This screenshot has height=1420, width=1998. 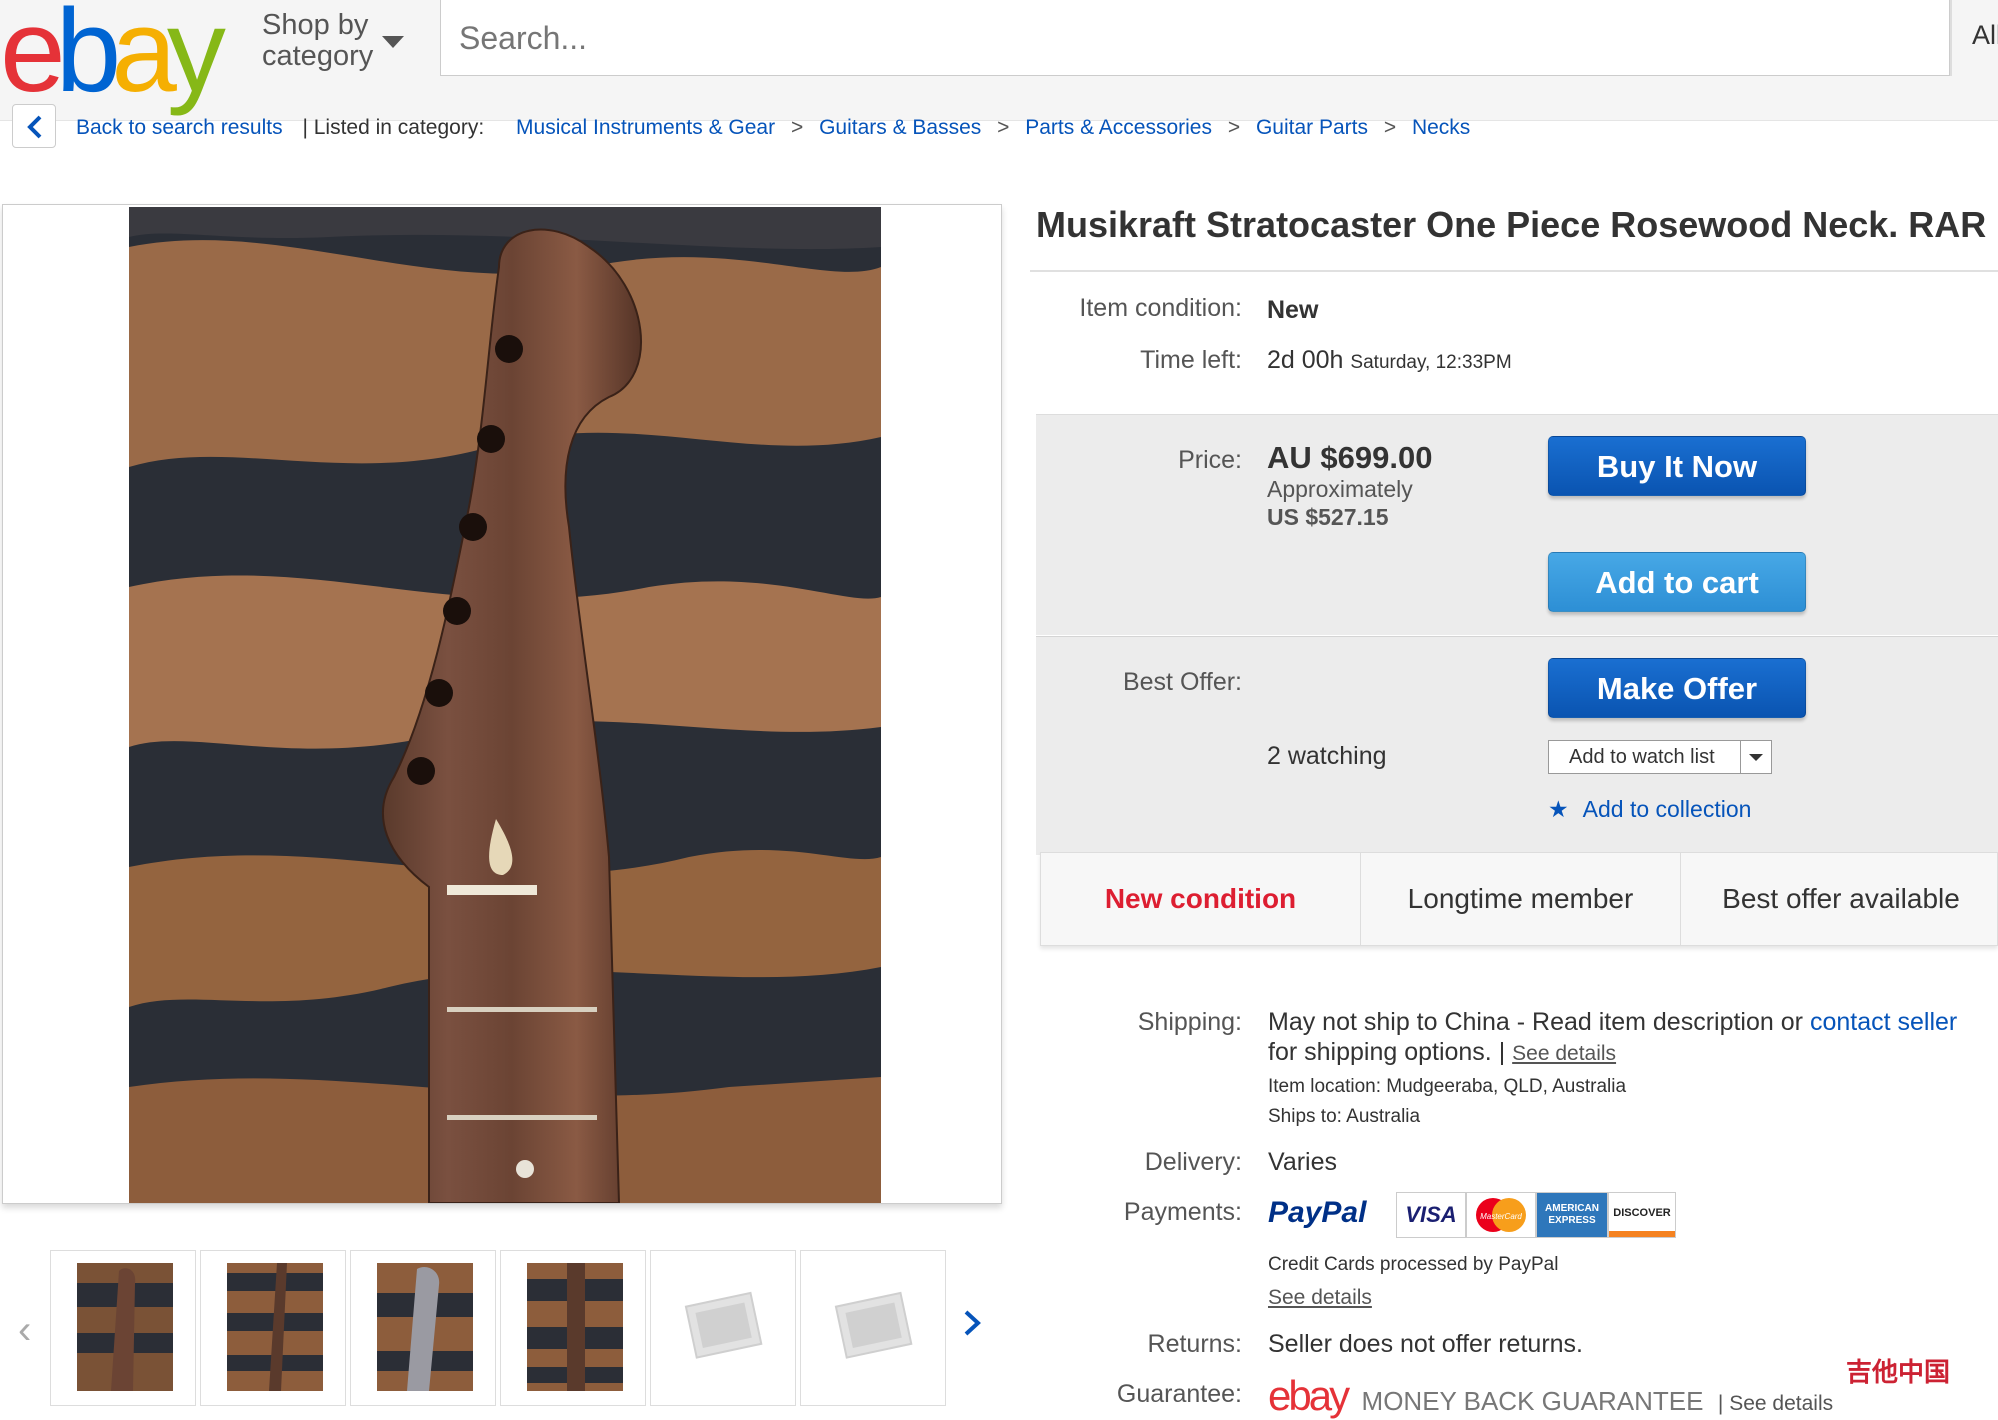 What do you see at coordinates (1441, 127) in the screenshot?
I see `breadcrumb-link-necks: Necks` at bounding box center [1441, 127].